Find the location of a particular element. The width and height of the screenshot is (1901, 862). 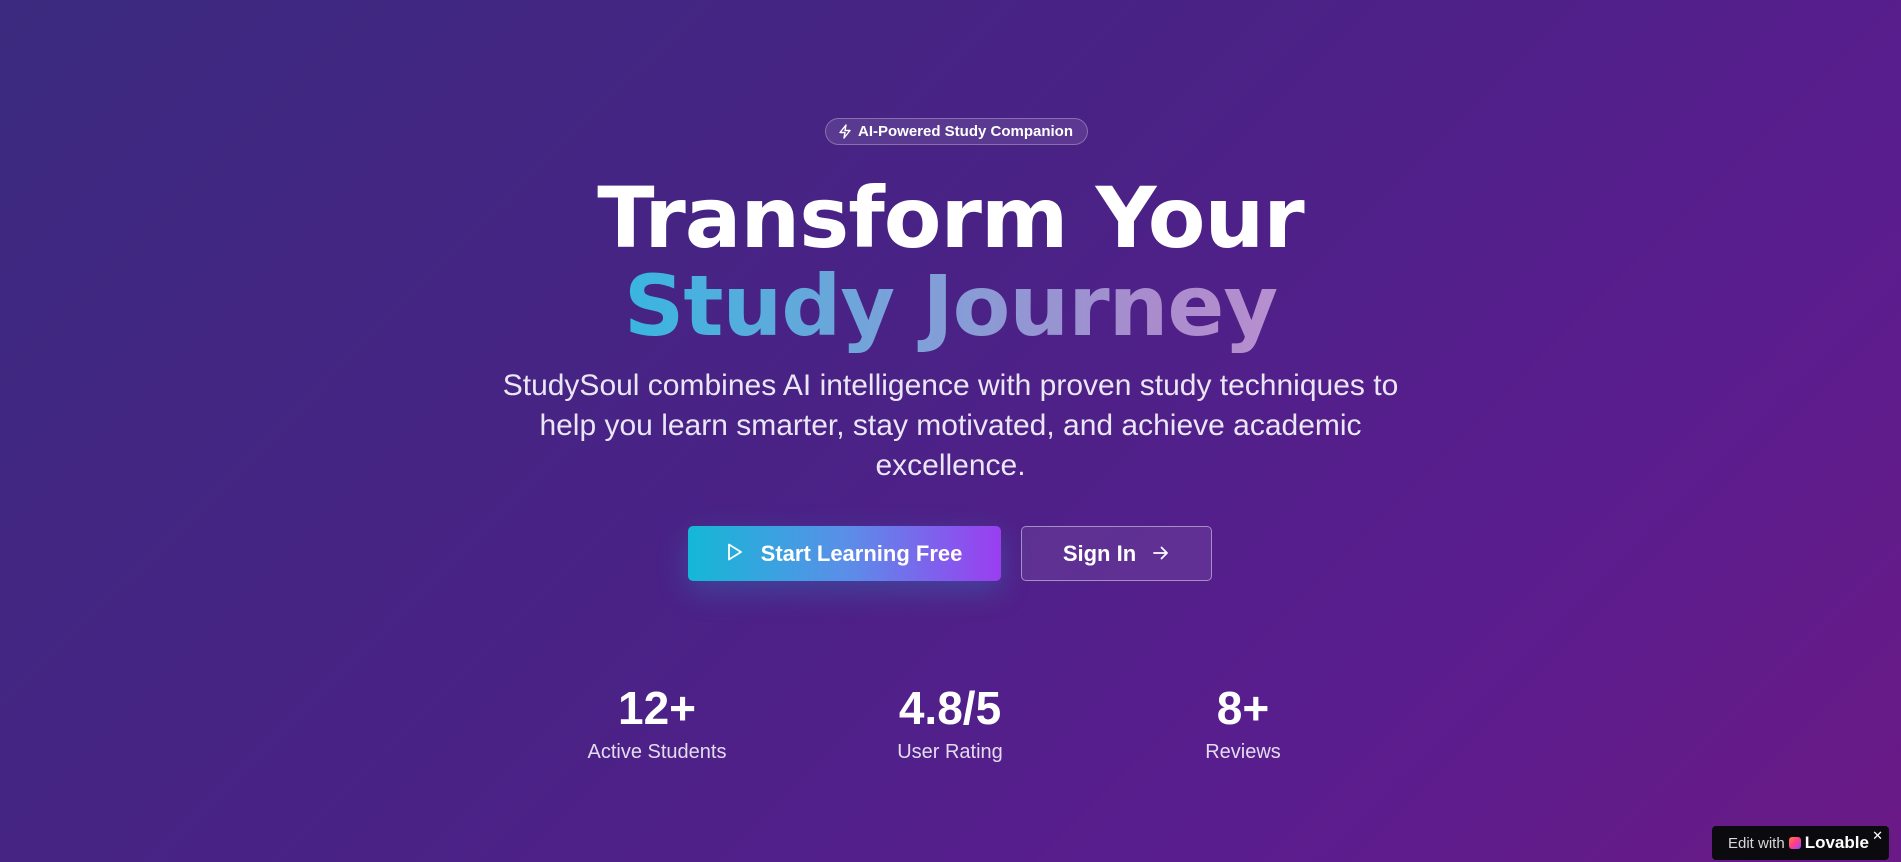

start-learning-button: Start Learning Free is located at coordinates (844, 553).